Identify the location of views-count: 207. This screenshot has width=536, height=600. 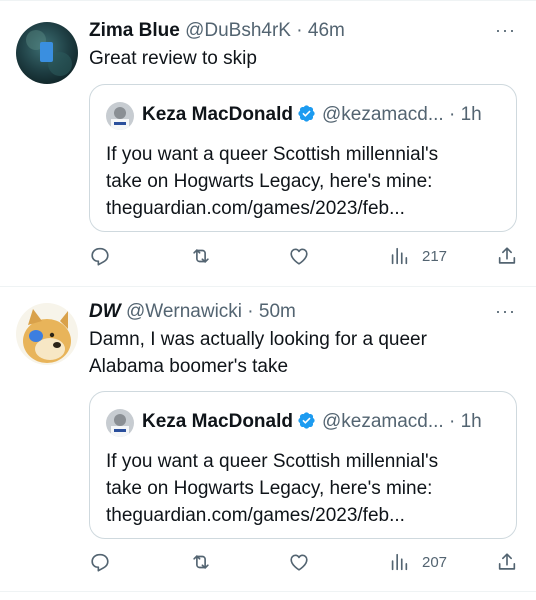
(435, 562).